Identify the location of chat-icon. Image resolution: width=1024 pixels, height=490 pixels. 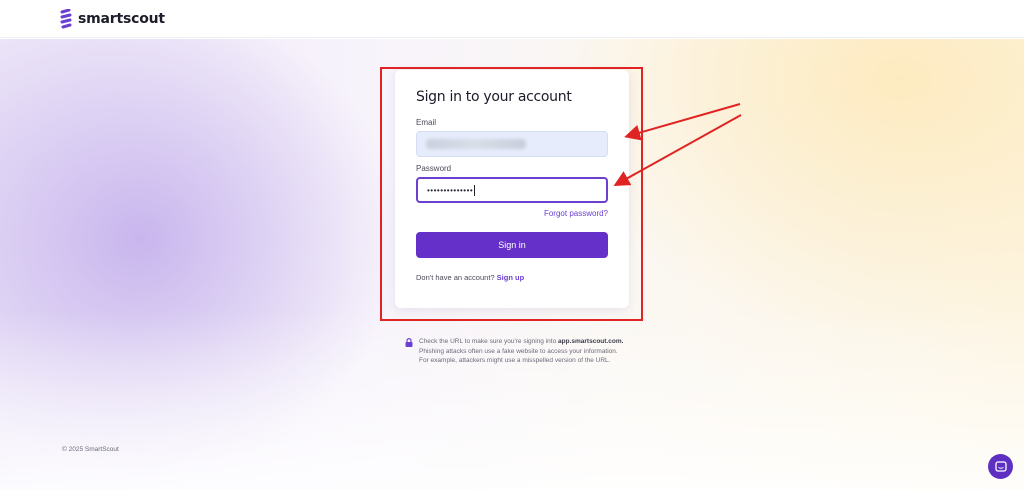
(1000, 466).